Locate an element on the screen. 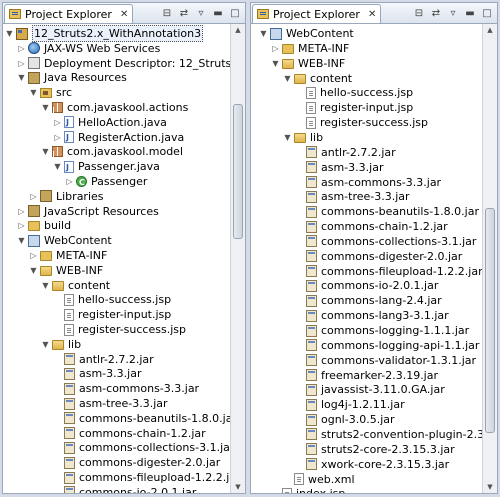 This screenshot has width=500, height=497. tree-item: xwork-core-2.3.15.3.jar is located at coordinates (372, 464).